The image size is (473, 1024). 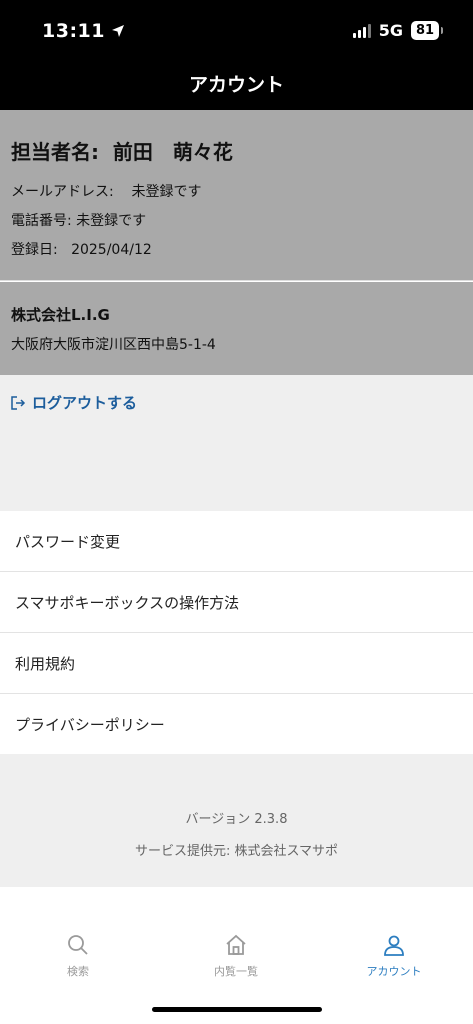 I want to click on menu-item-label: スマサポキーボックスの操作方法, so click(x=127, y=602).